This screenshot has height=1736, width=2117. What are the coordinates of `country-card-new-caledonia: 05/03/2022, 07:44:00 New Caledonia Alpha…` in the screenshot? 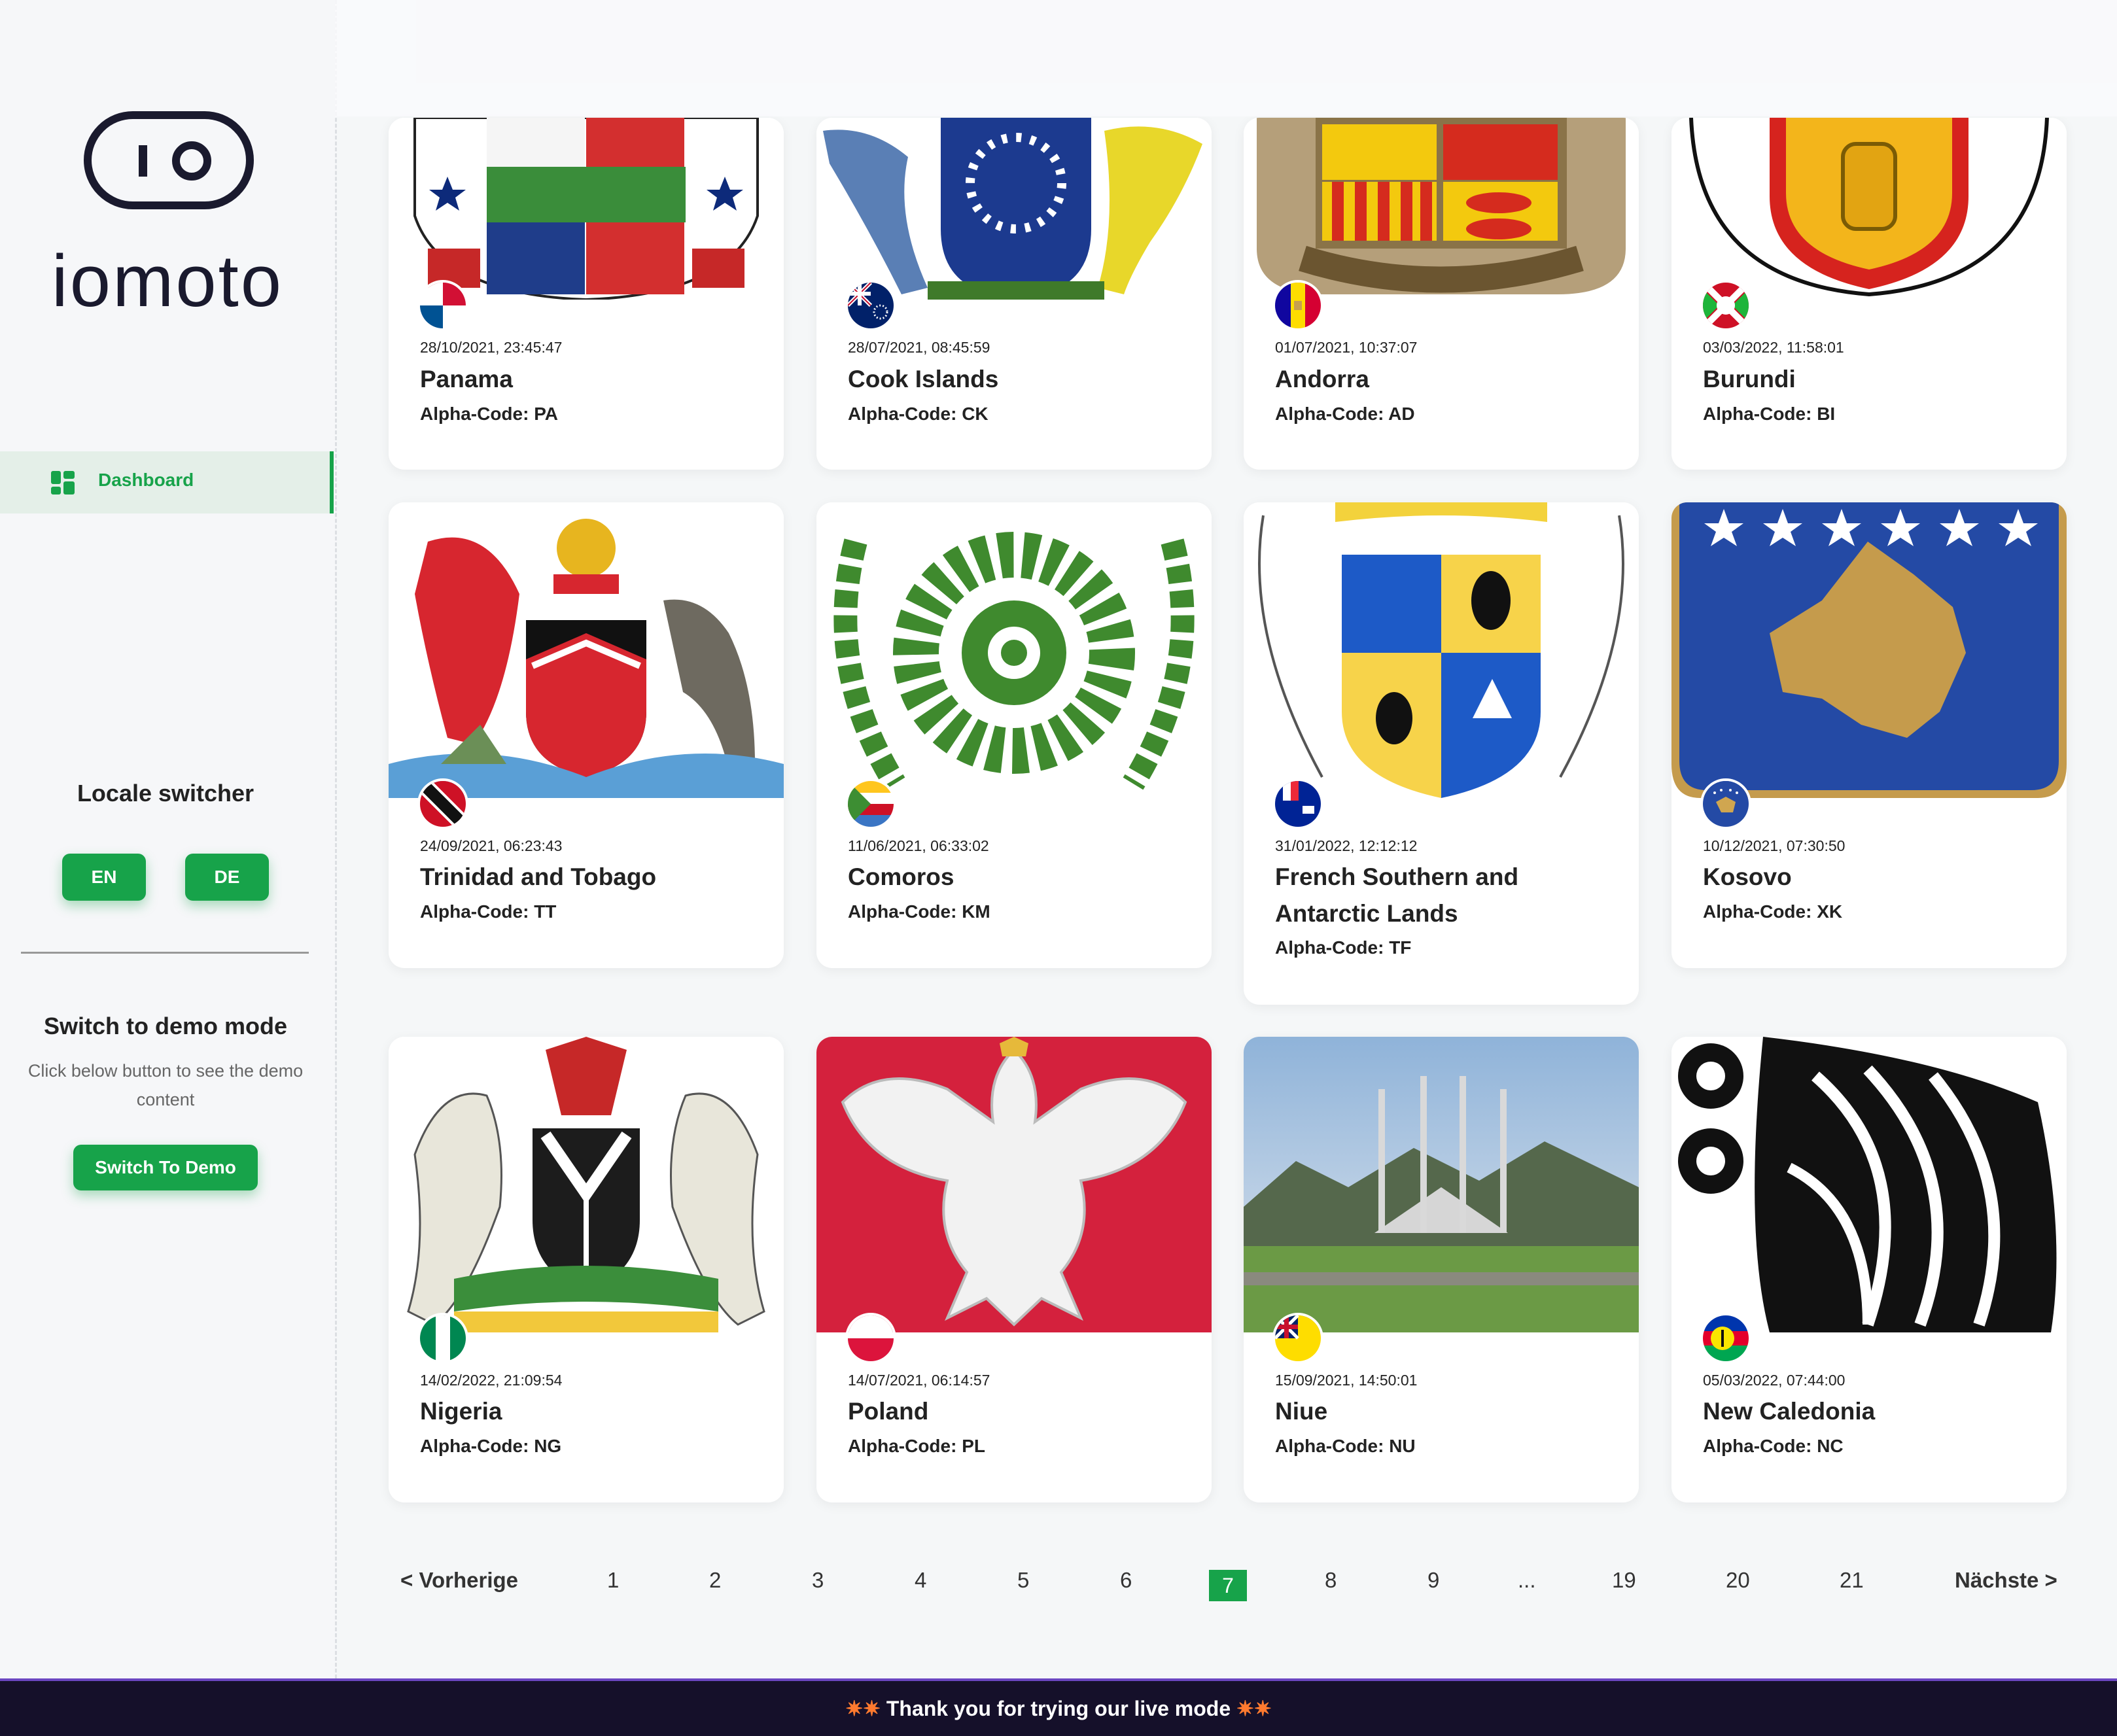 It's located at (1869, 1269).